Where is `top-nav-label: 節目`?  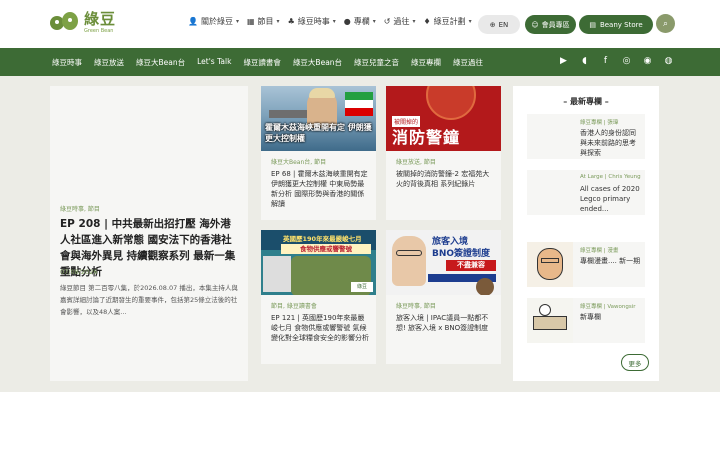
top-nav-label: 節目 is located at coordinates (265, 21).